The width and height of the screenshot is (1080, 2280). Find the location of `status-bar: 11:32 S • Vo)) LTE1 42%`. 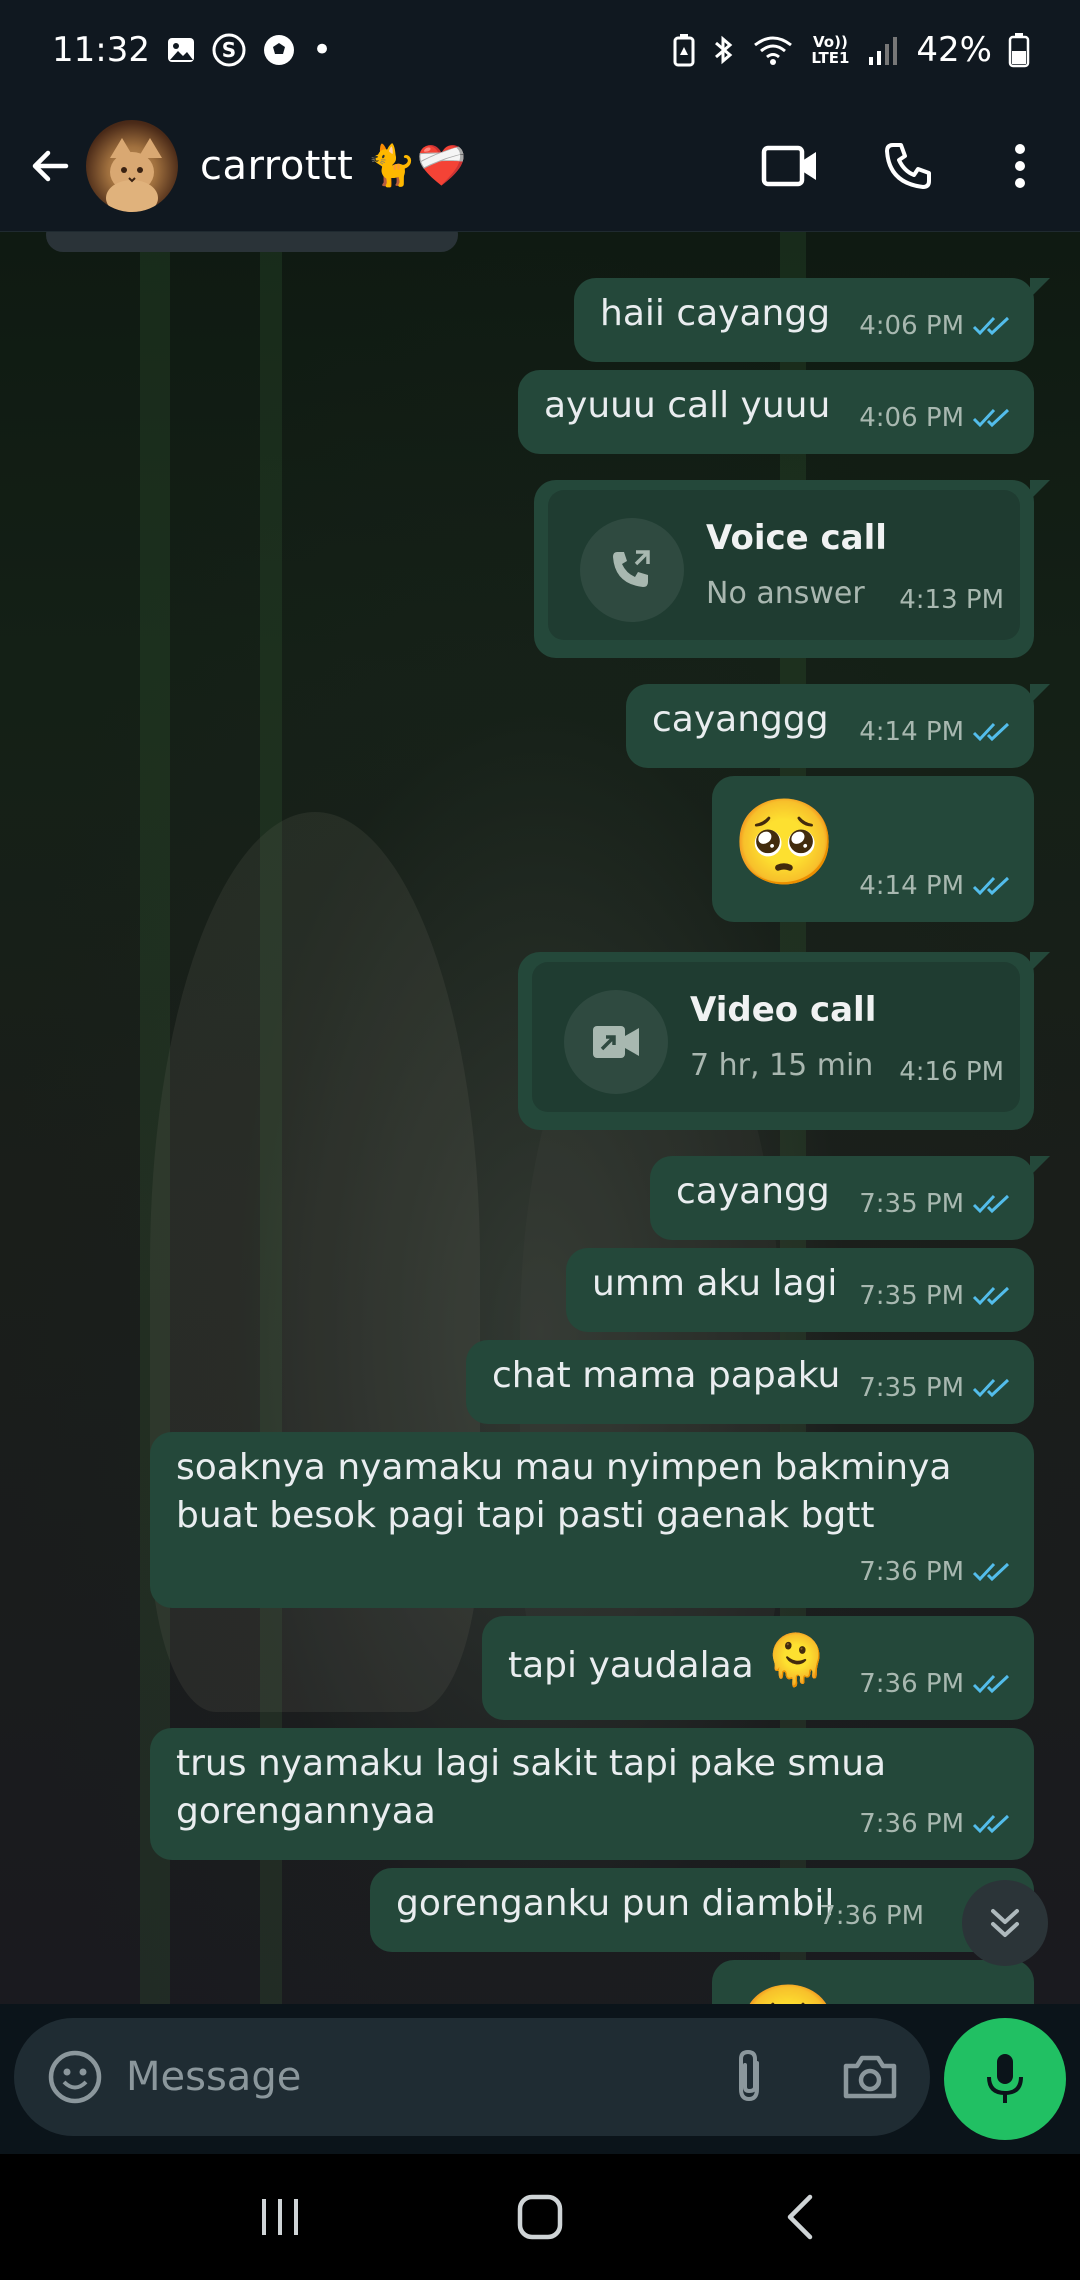

status-bar: 11:32 S • Vo)) LTE1 42% is located at coordinates (540, 50).